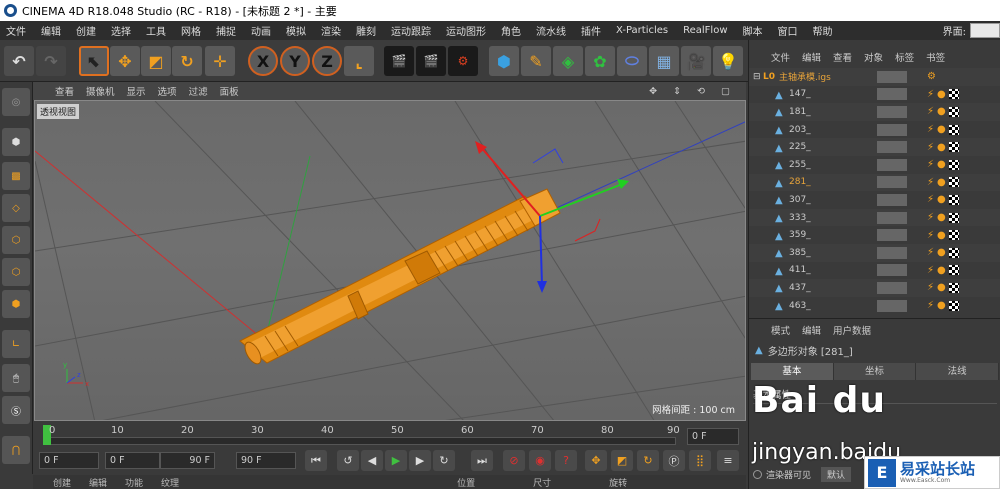 This screenshot has width=1000, height=489. I want to click on timeline-track, so click(359, 441).